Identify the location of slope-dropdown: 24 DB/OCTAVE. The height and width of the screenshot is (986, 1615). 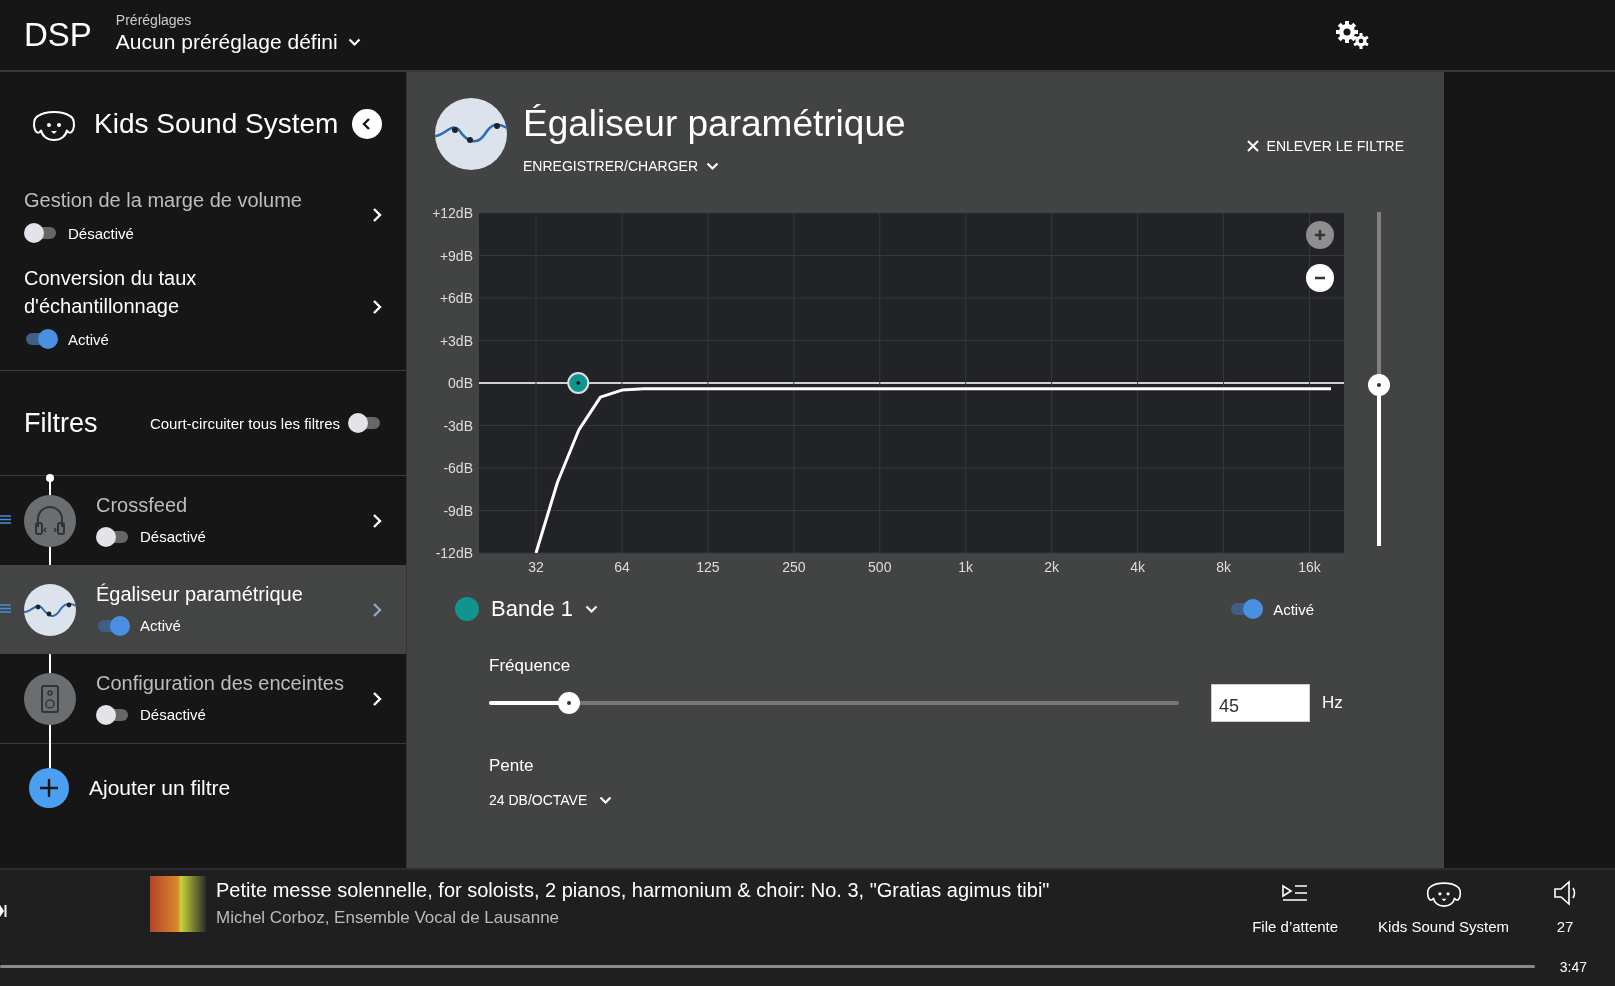
(946, 800).